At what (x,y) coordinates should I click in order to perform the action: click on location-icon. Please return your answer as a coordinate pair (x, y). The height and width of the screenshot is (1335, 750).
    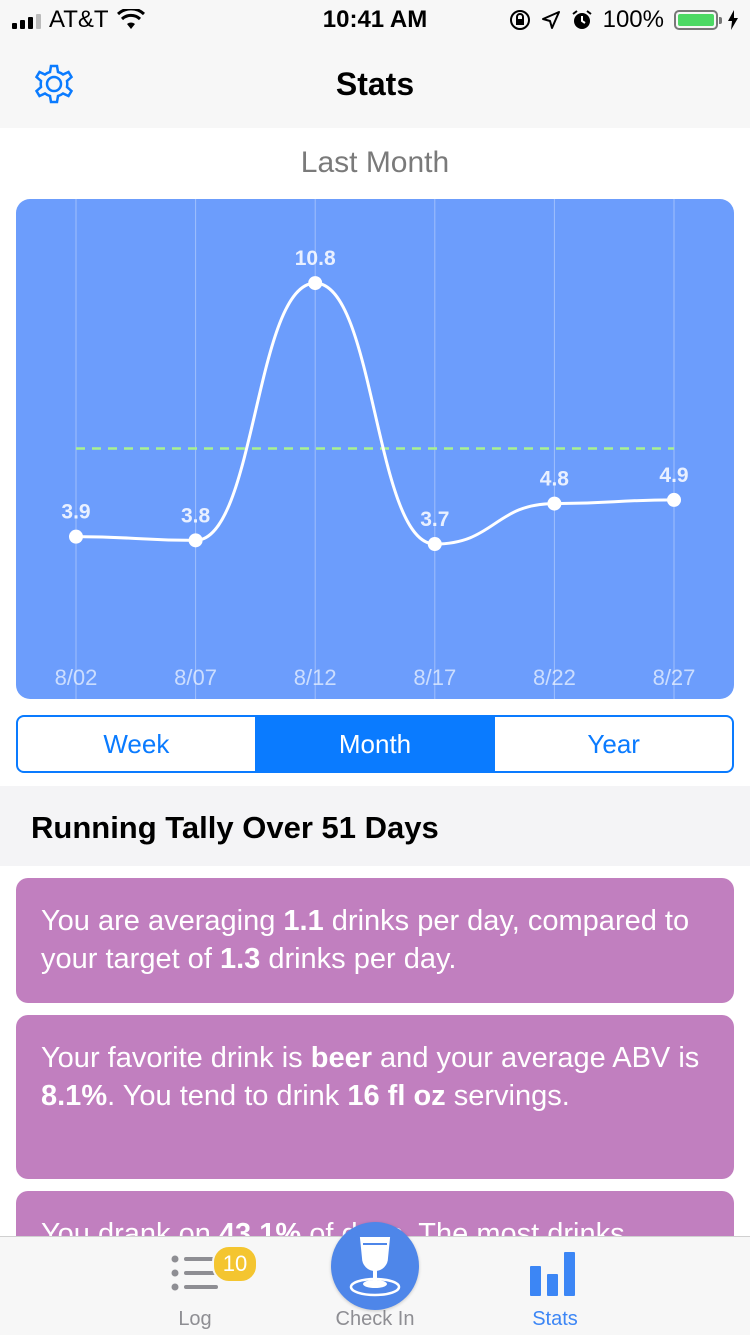
    Looking at the image, I should click on (550, 20).